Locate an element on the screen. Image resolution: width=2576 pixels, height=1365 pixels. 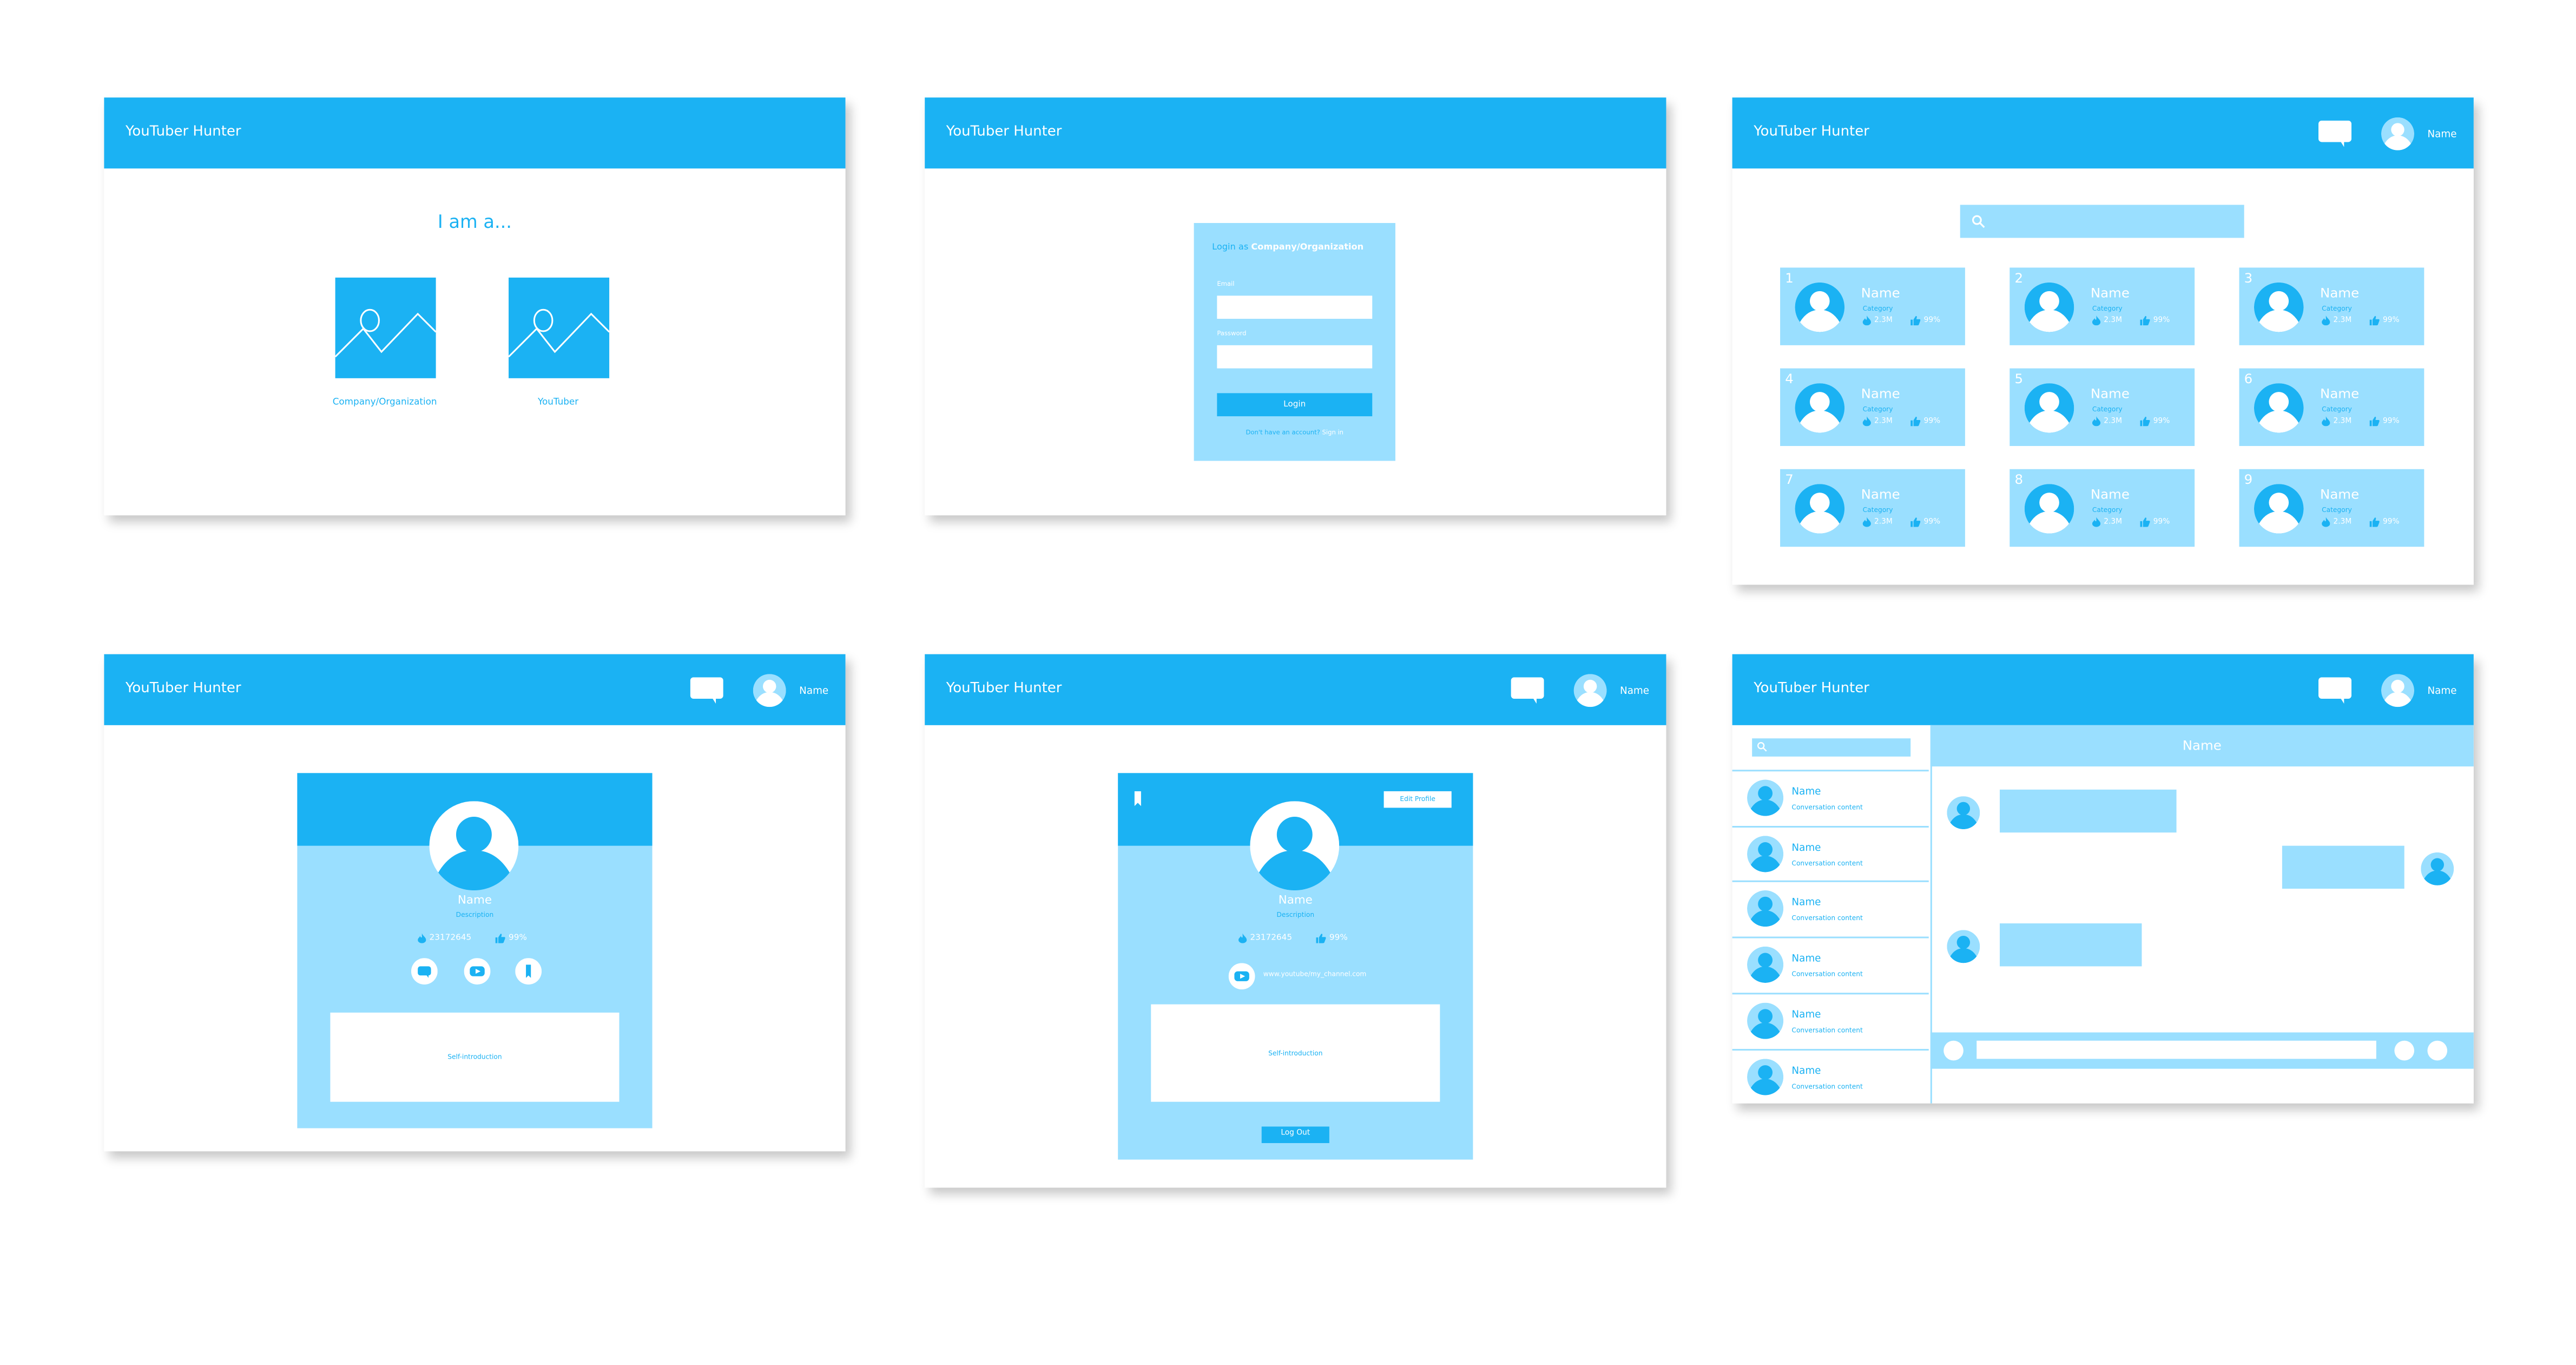
app-header: YouTuber Hunter Name is located at coordinates (1295, 689).